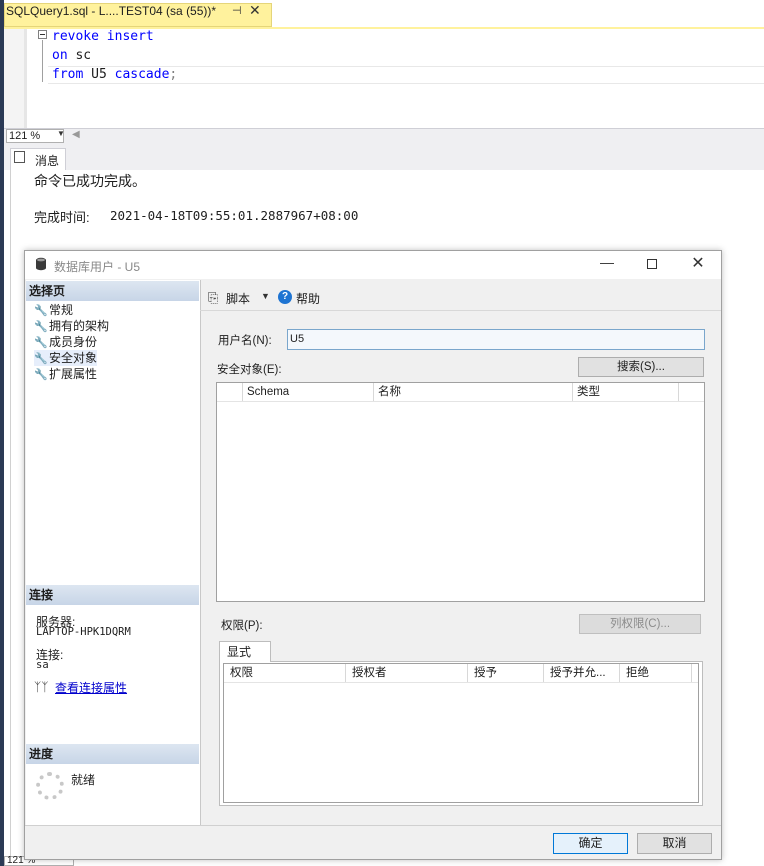 The height and width of the screenshot is (866, 764). Describe the element at coordinates (112, 754) in the screenshot. I see `progress-header: 进度` at that location.